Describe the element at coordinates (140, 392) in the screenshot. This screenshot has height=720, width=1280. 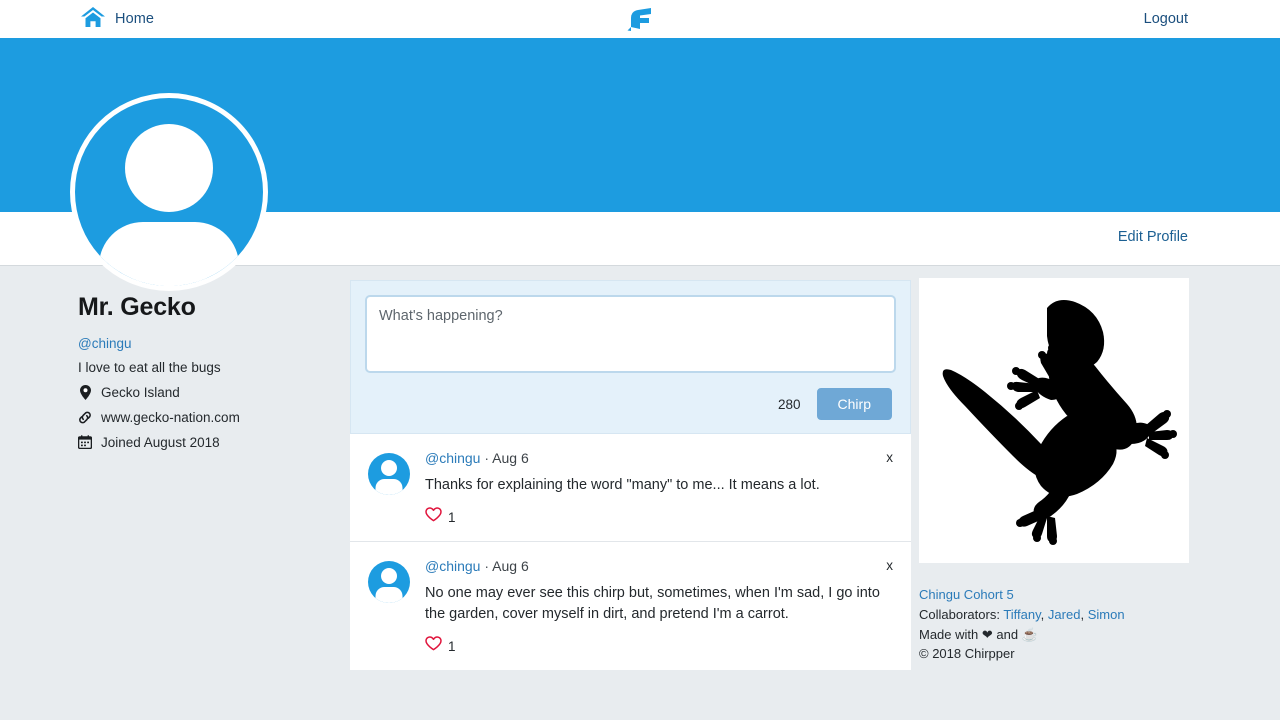
I see `profile-location-label: Gecko Island` at that location.